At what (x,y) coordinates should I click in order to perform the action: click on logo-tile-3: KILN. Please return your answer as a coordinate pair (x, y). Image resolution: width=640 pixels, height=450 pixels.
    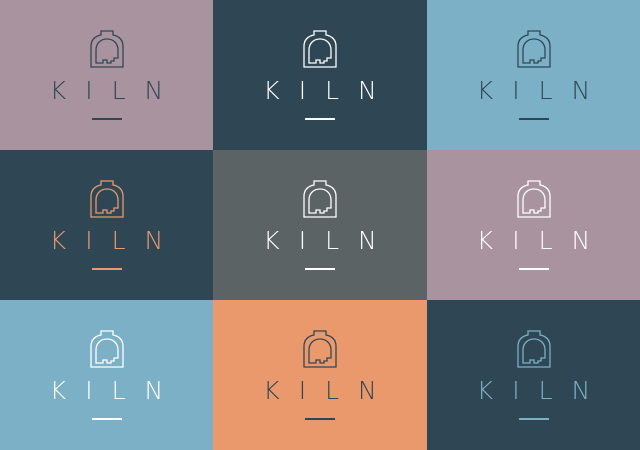
    Looking at the image, I should click on (533, 75).